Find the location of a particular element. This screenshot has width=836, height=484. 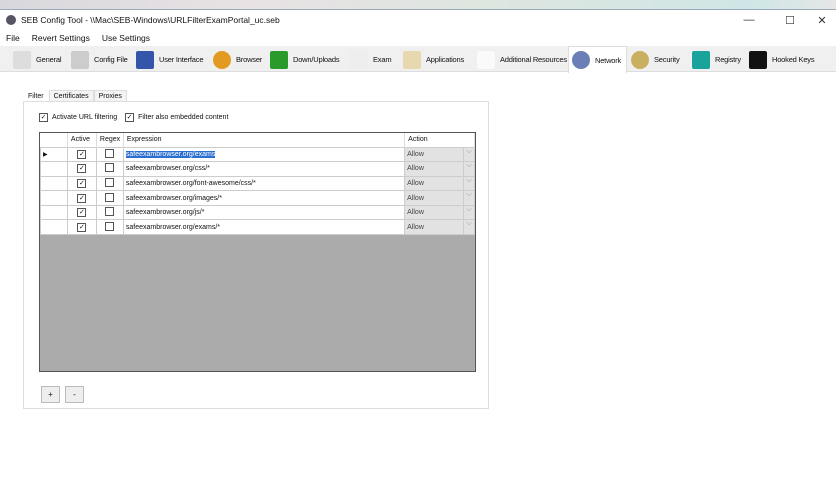

header-regex: Regex is located at coordinates (110, 140).